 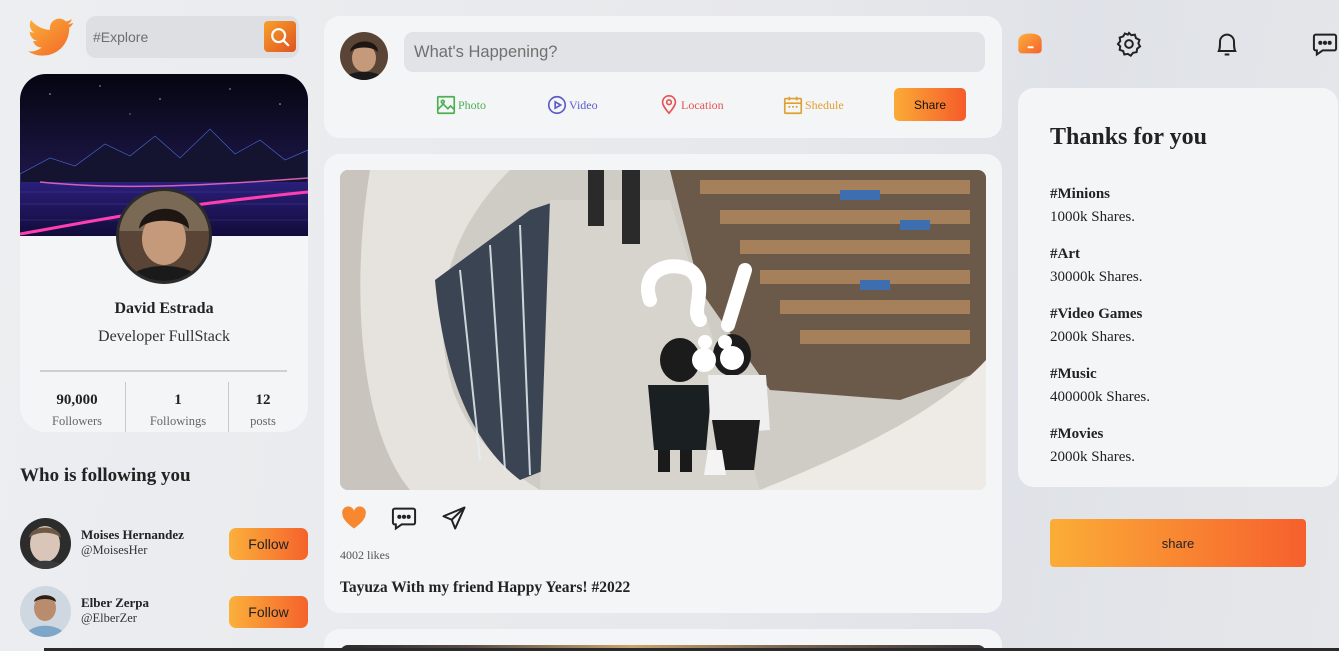 I want to click on trend-item: #Minions 1000k Shares., so click(x=1092, y=206).